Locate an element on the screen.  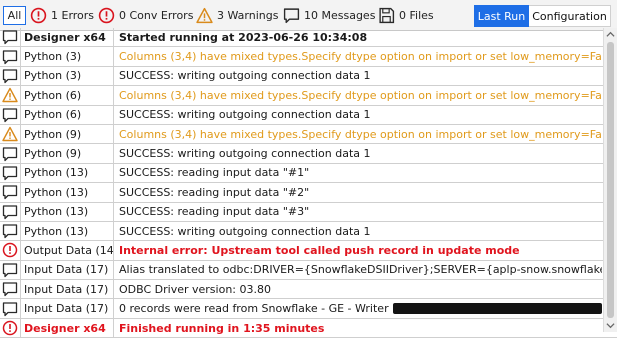
filter-all-button: All is located at coordinates (14, 15).